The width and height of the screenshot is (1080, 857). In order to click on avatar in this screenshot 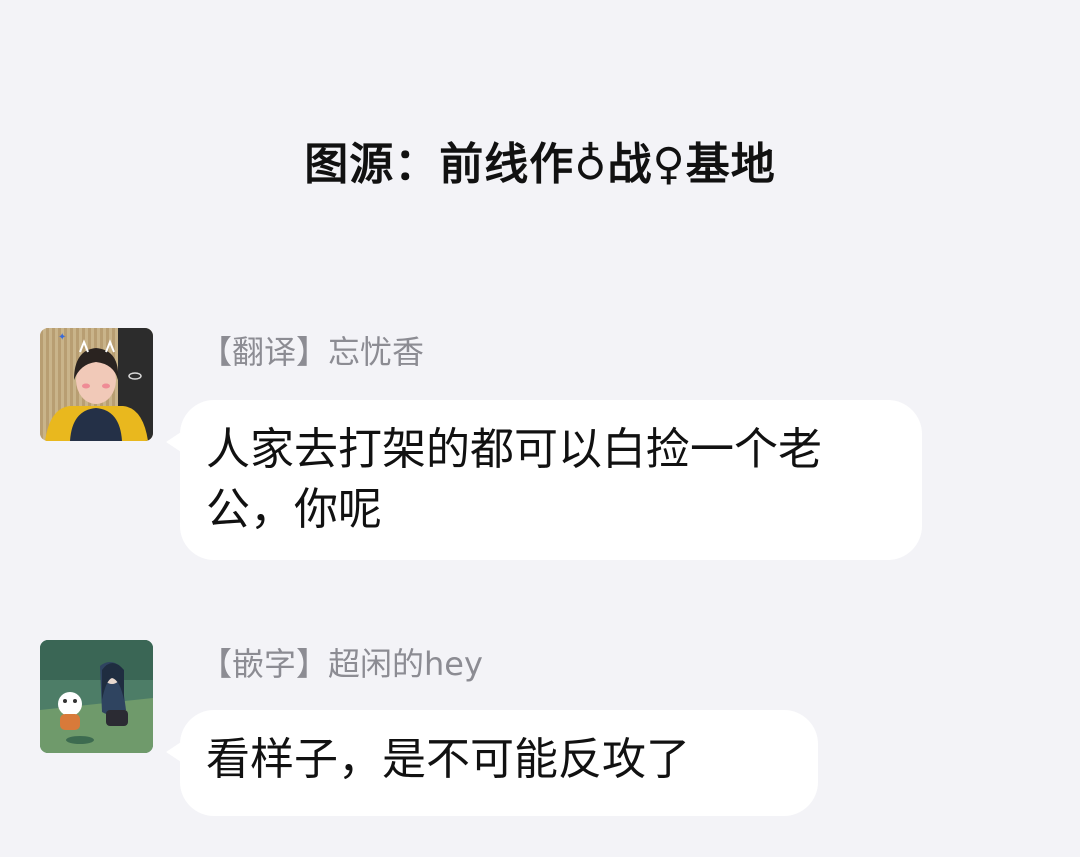, I will do `click(96, 696)`.